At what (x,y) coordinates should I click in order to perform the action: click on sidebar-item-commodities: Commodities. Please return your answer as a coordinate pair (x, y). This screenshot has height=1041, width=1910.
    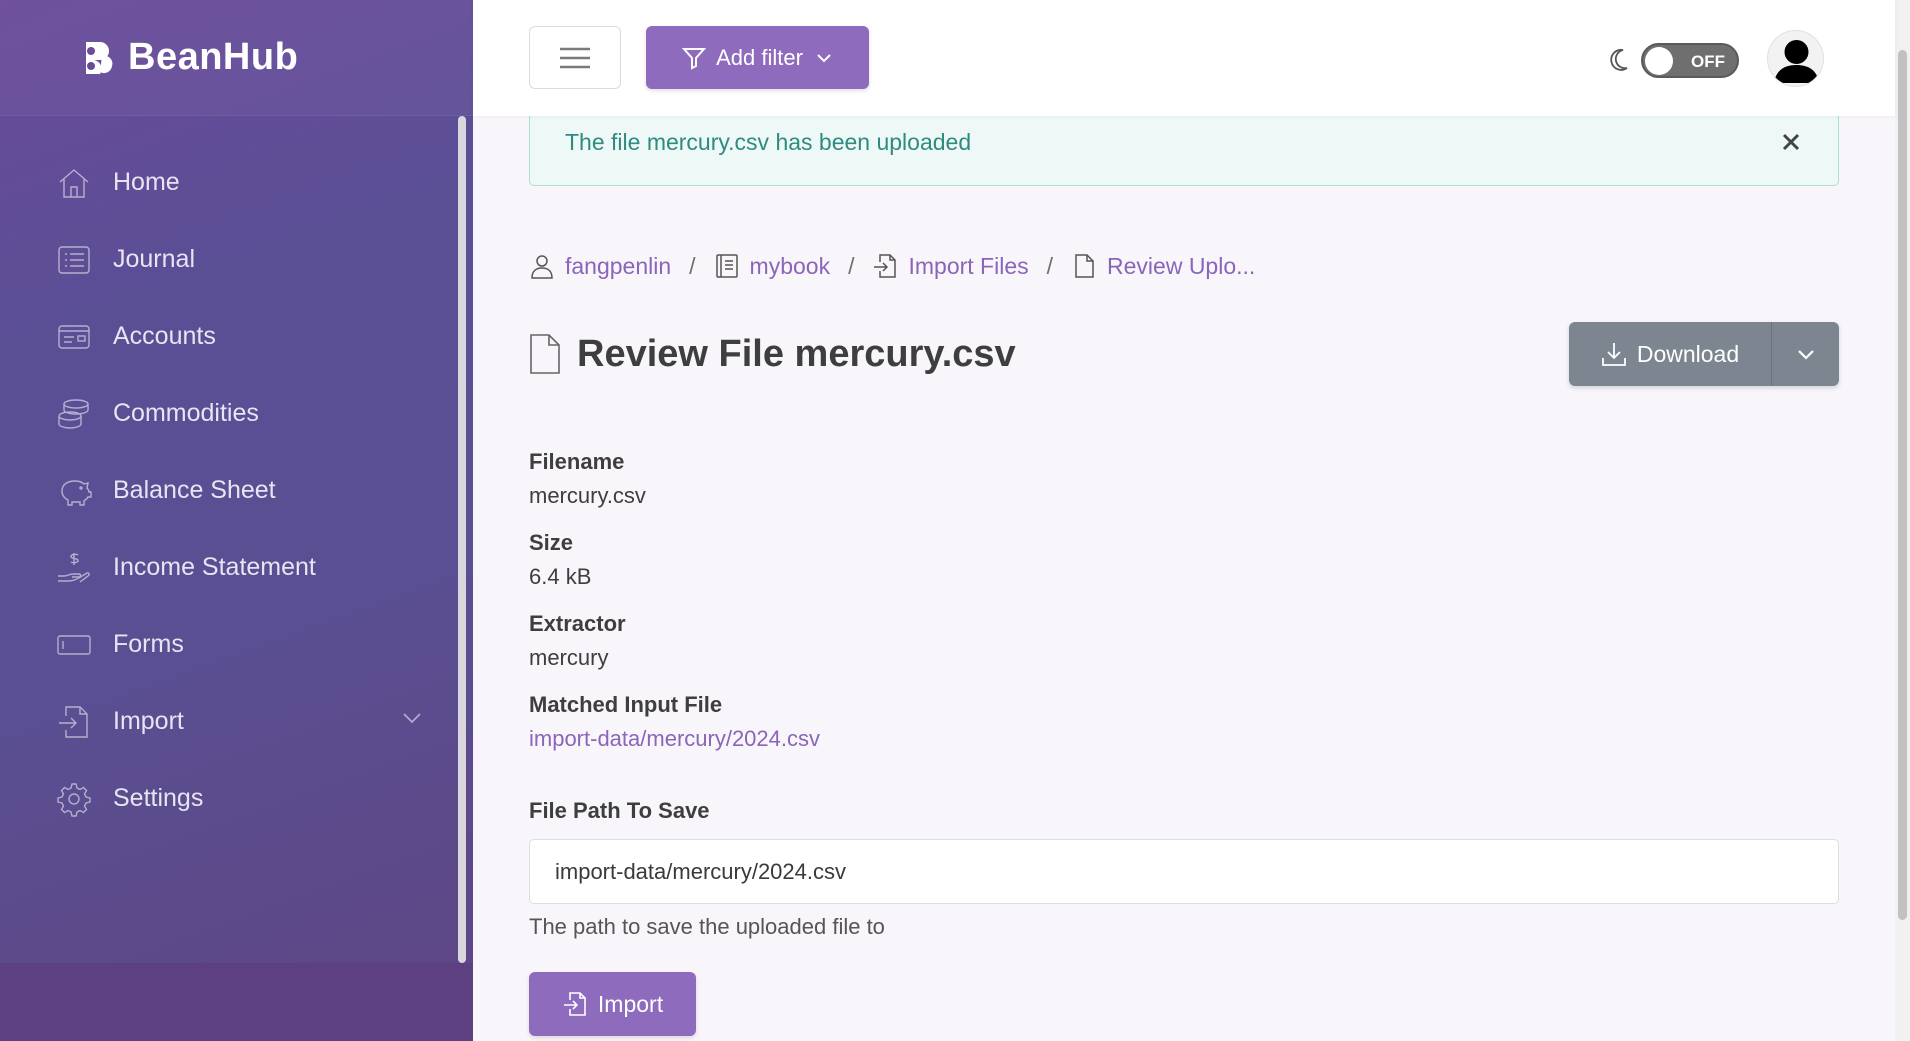
    Looking at the image, I should click on (236, 413).